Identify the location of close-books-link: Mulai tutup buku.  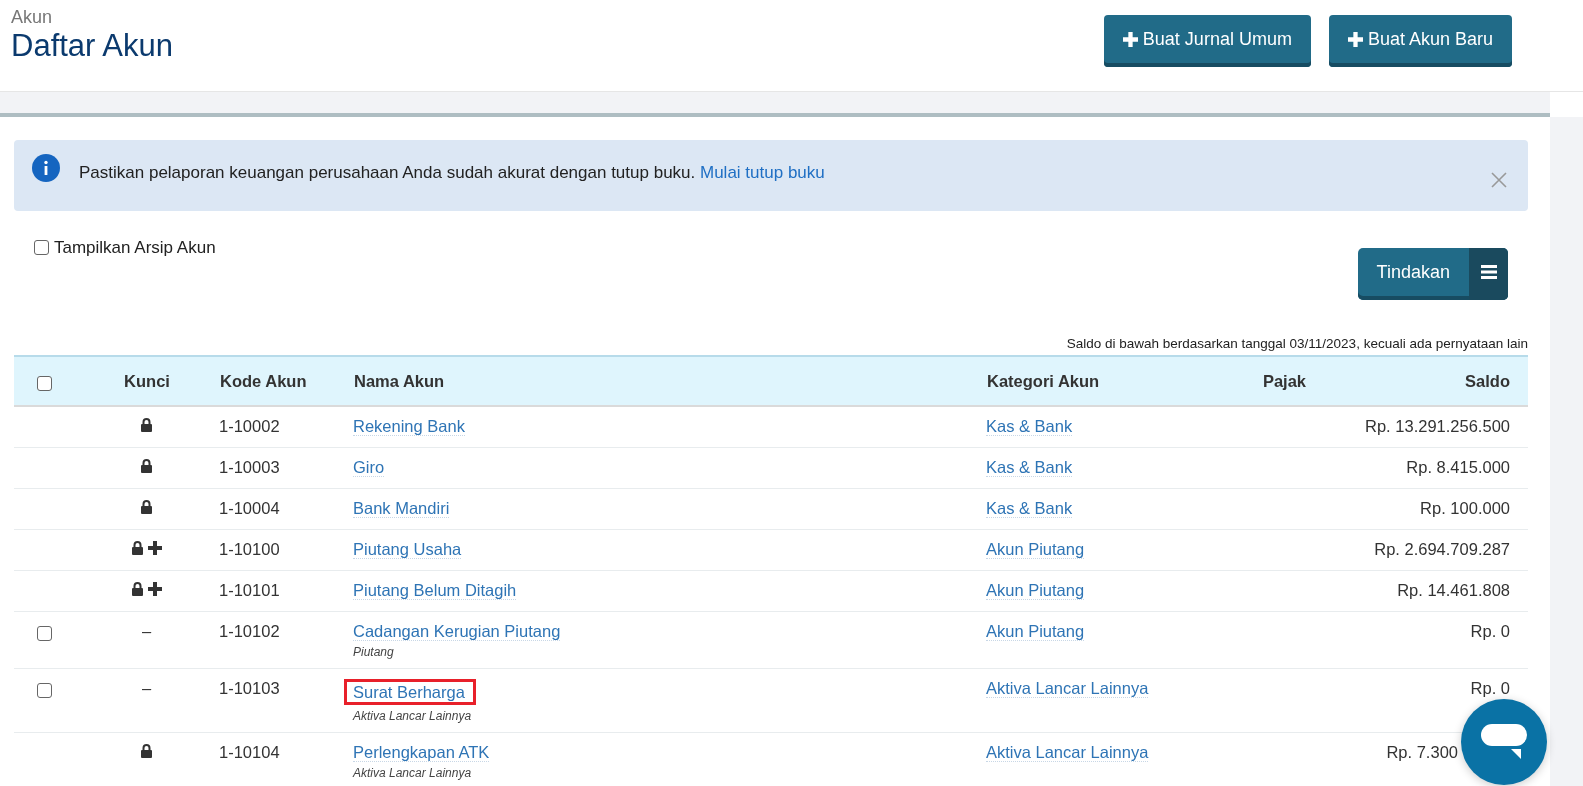
(762, 172).